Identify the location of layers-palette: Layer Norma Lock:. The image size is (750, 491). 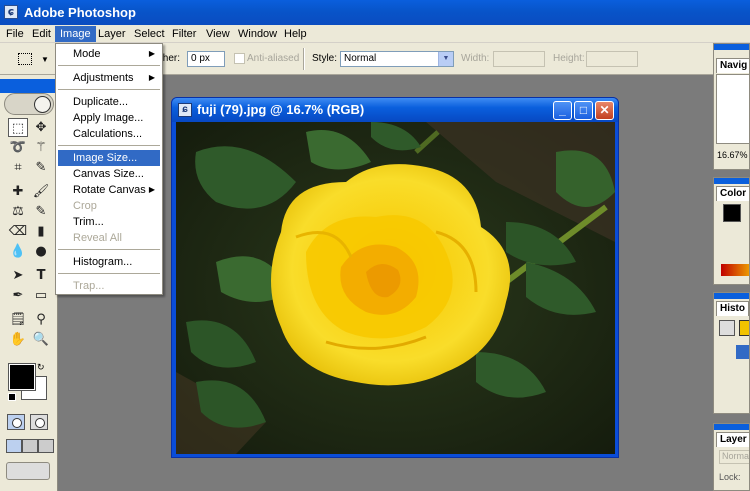
(731, 457).